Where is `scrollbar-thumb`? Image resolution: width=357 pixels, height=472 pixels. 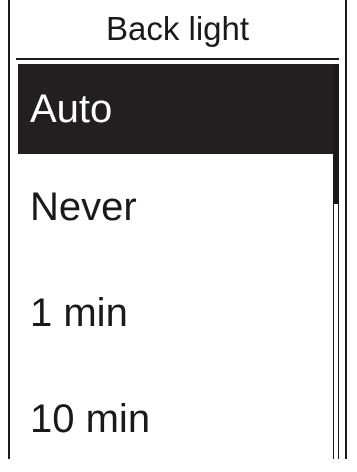 scrollbar-thumb is located at coordinates (336, 134).